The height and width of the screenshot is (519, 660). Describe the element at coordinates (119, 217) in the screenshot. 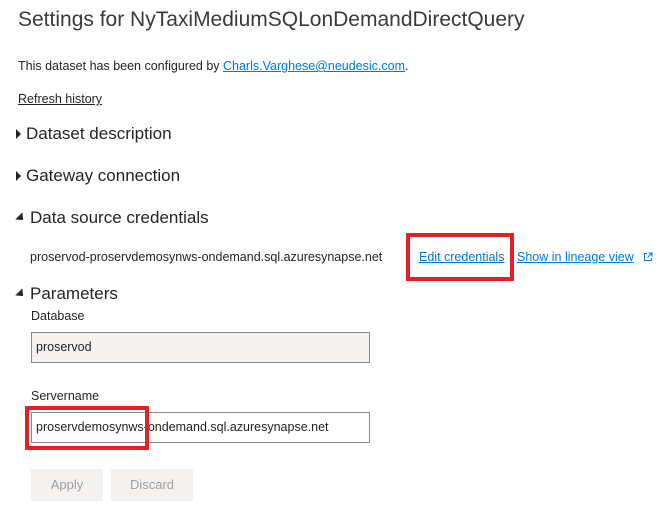

I see `section-label: Data source credentials` at that location.